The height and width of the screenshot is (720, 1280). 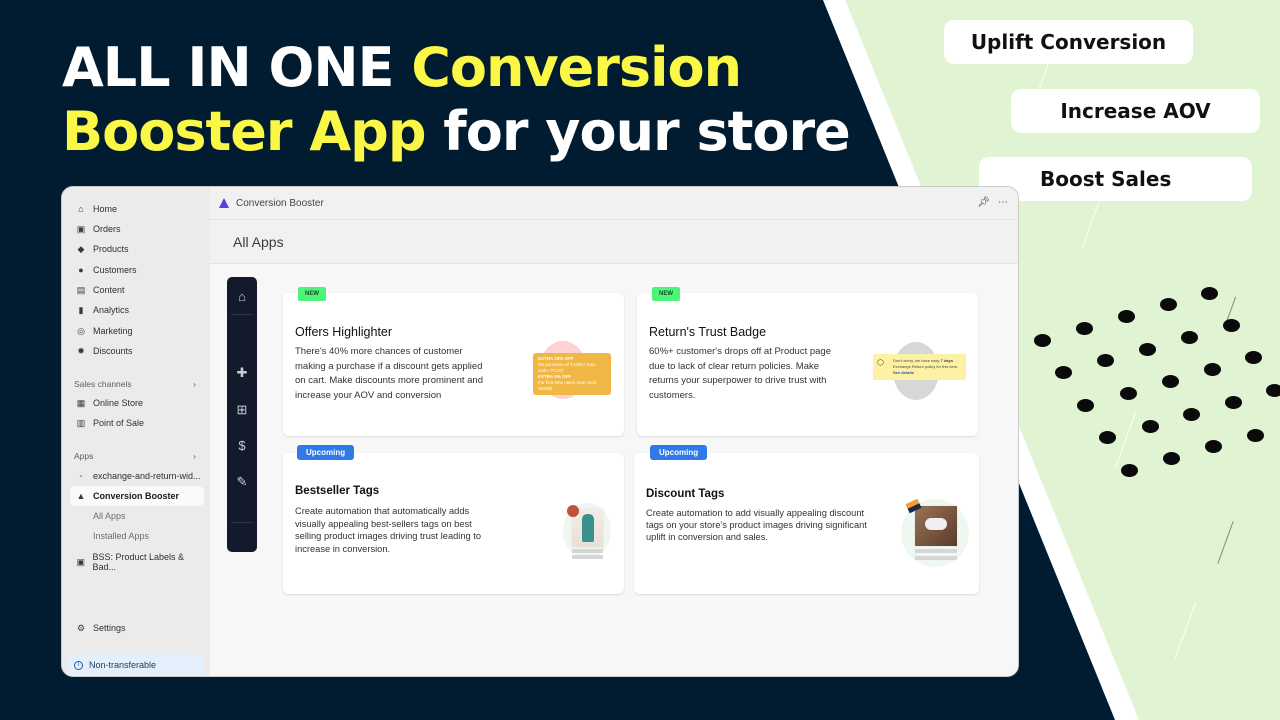 I want to click on sidebar-item-marketing: ◎ Marketing, so click(x=137, y=331).